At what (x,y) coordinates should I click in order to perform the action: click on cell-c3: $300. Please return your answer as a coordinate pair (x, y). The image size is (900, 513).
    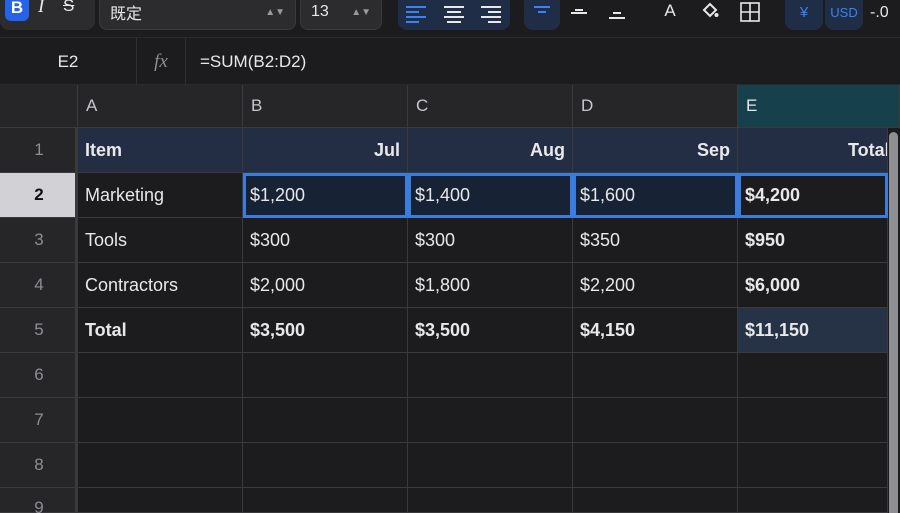
    Looking at the image, I should click on (490, 240).